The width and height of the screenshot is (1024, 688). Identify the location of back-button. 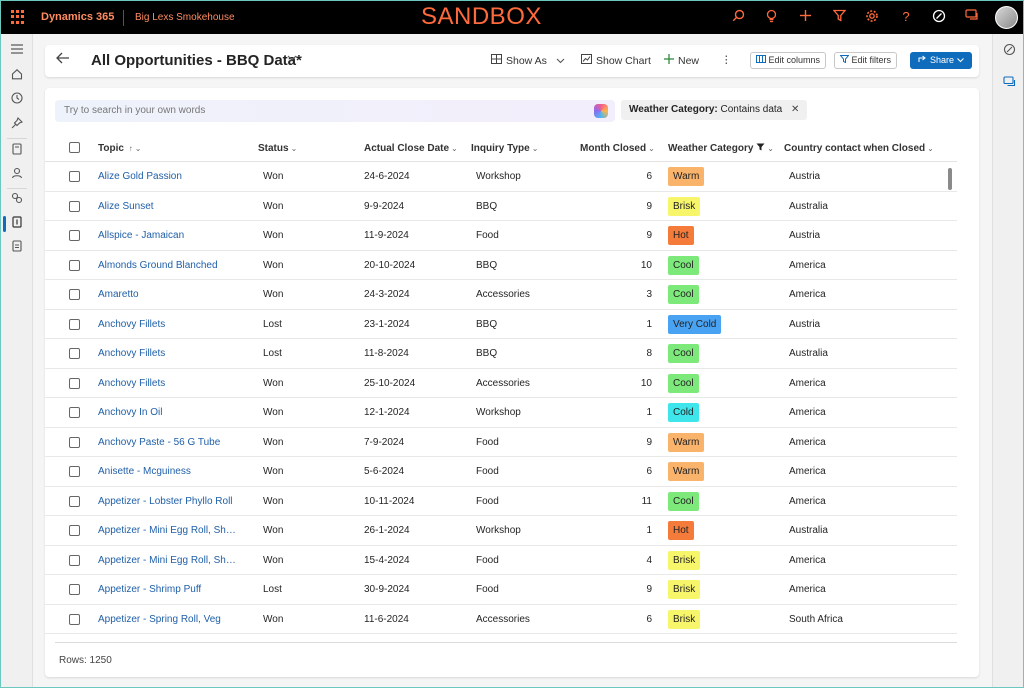
(63, 61).